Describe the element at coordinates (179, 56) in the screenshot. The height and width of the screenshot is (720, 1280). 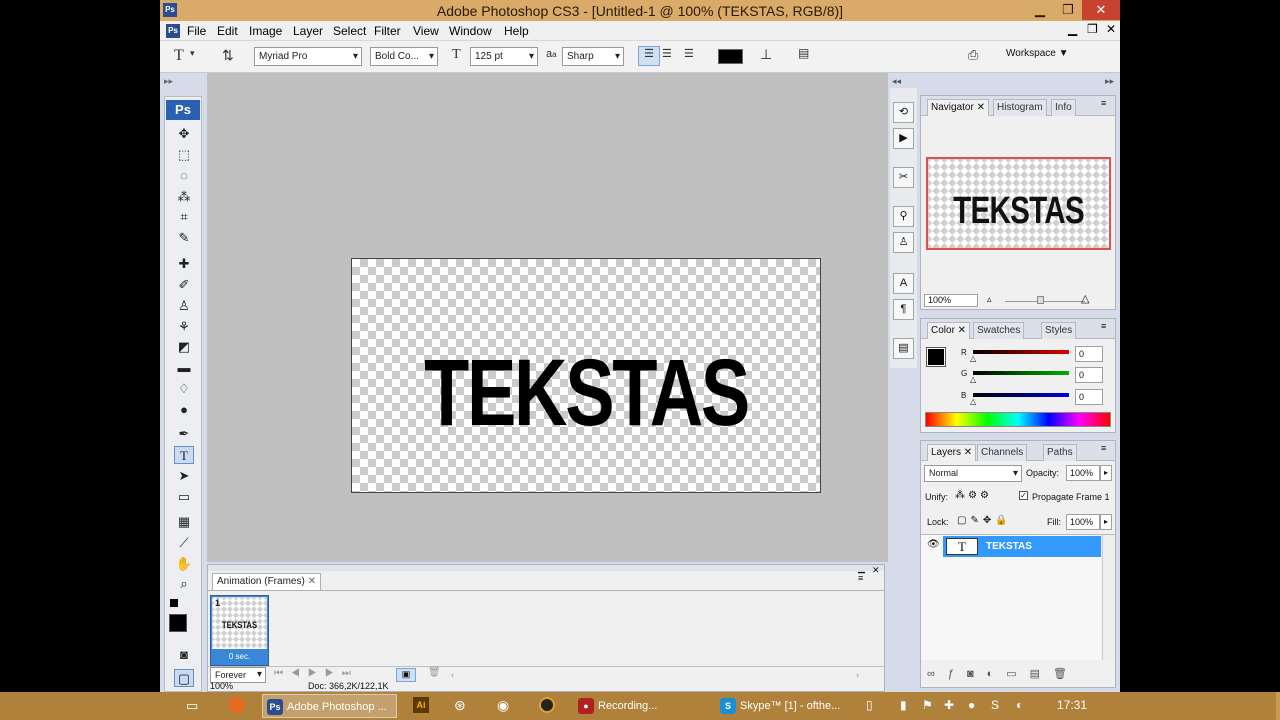
I see `type-tool-preset-icon: T` at that location.